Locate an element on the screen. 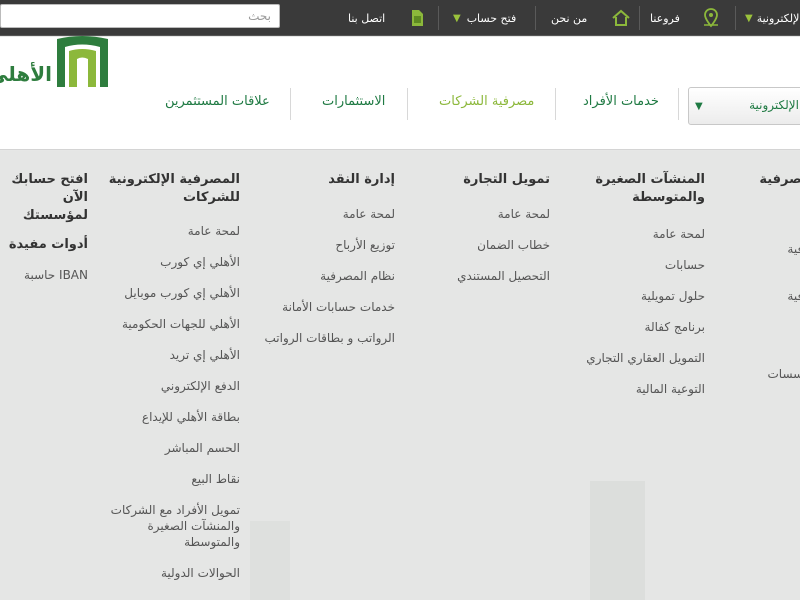  about-label: من نحن is located at coordinates (569, 18).